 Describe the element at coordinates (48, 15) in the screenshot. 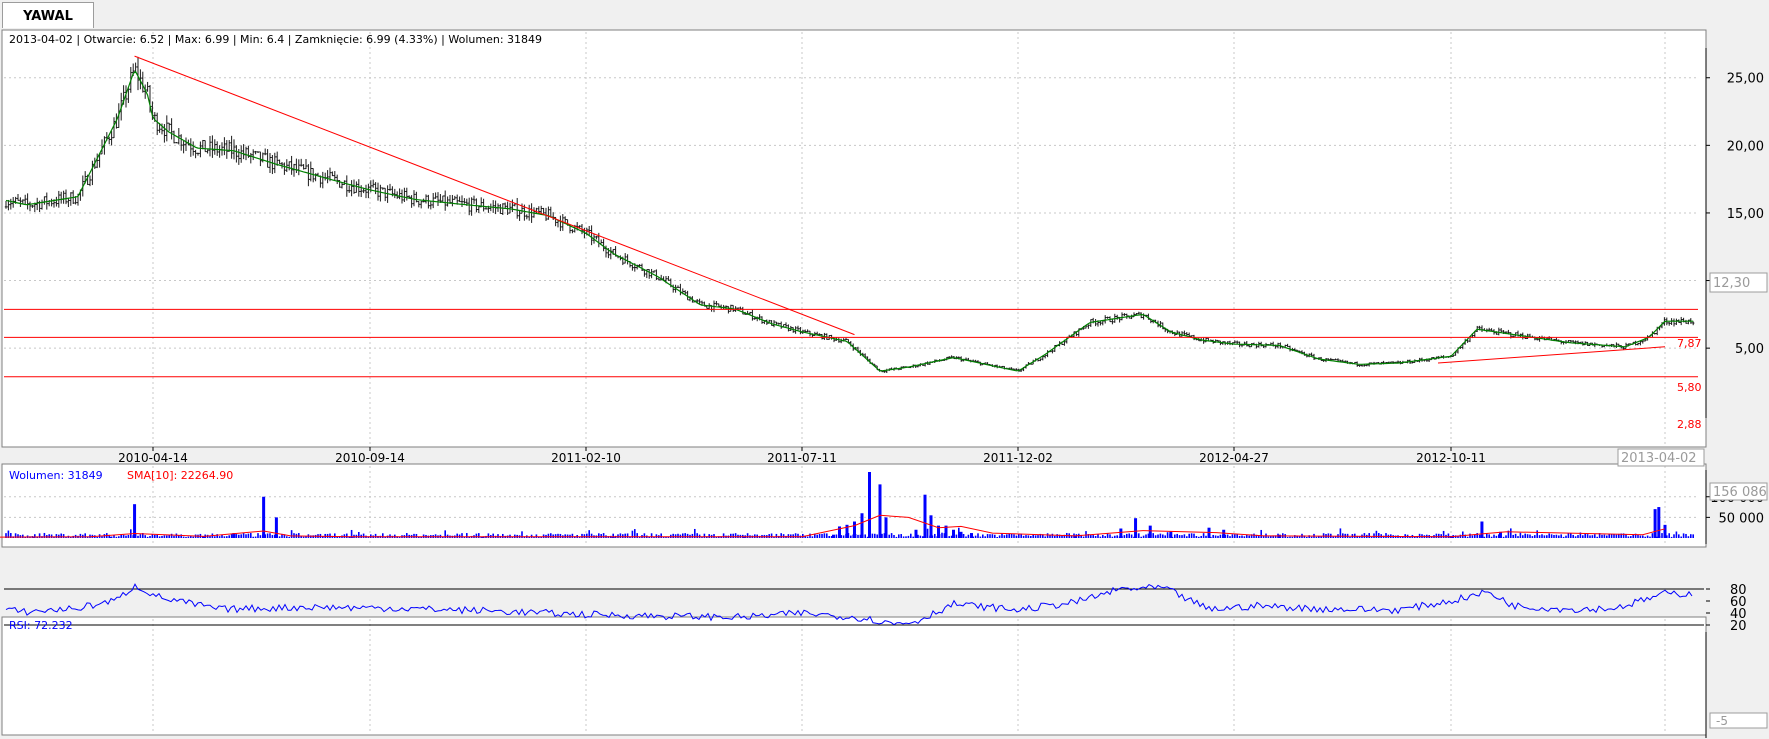

I see `tab-yawal: YAWAL` at that location.